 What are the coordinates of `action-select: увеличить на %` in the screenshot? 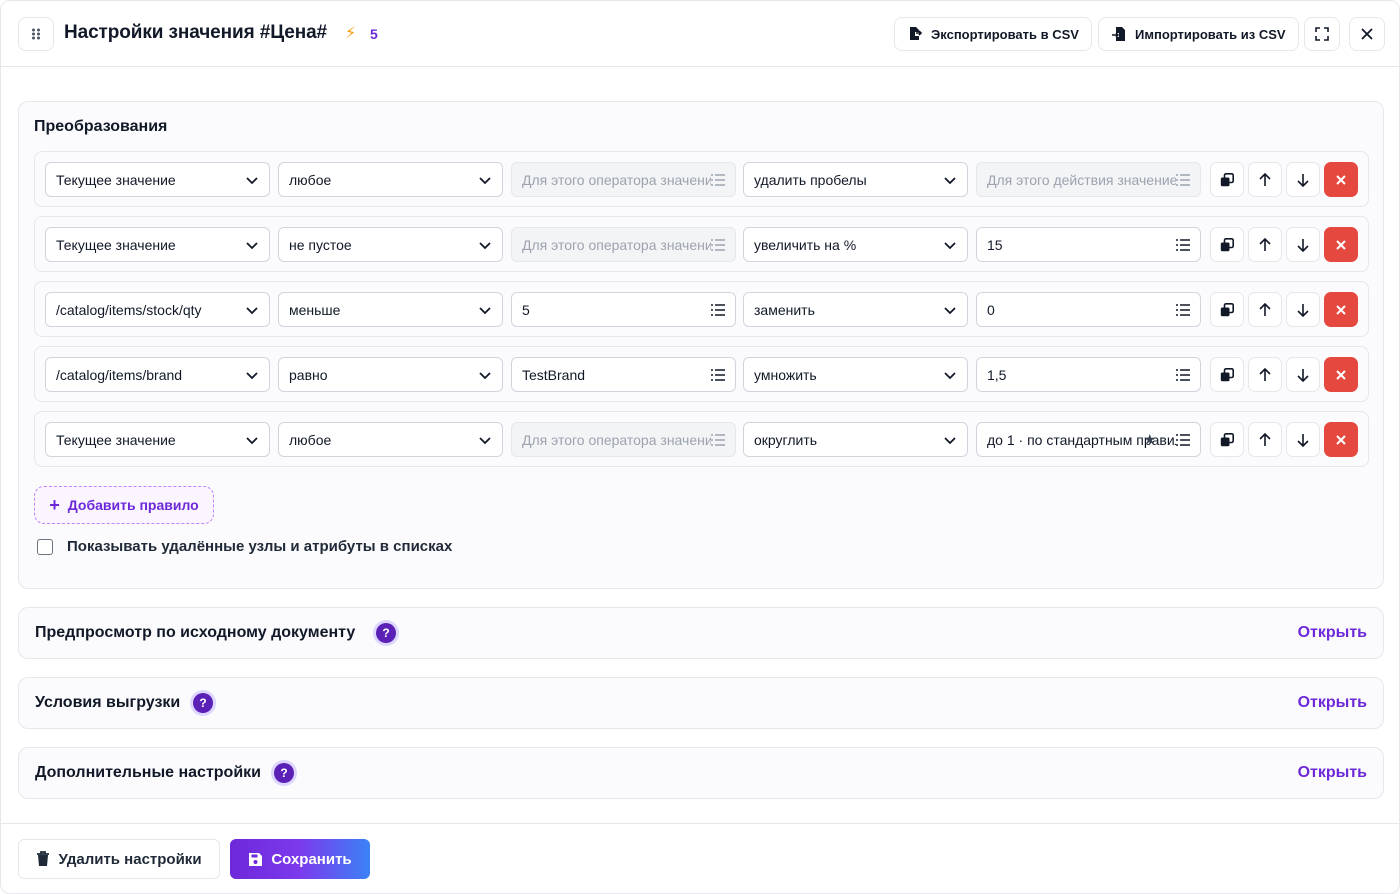 It's located at (855, 244).